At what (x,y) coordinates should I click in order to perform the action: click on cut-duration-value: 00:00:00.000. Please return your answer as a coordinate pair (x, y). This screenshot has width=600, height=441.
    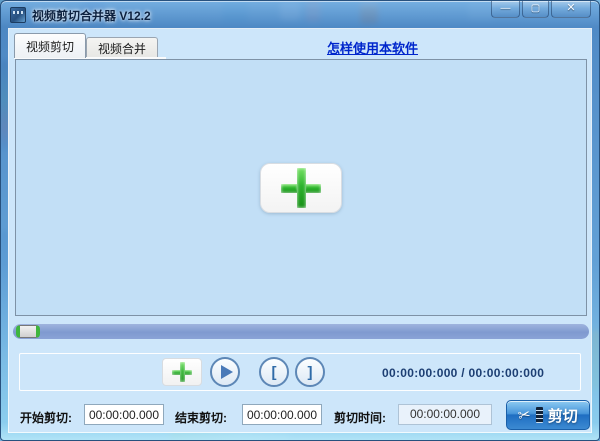
    Looking at the image, I should click on (445, 414).